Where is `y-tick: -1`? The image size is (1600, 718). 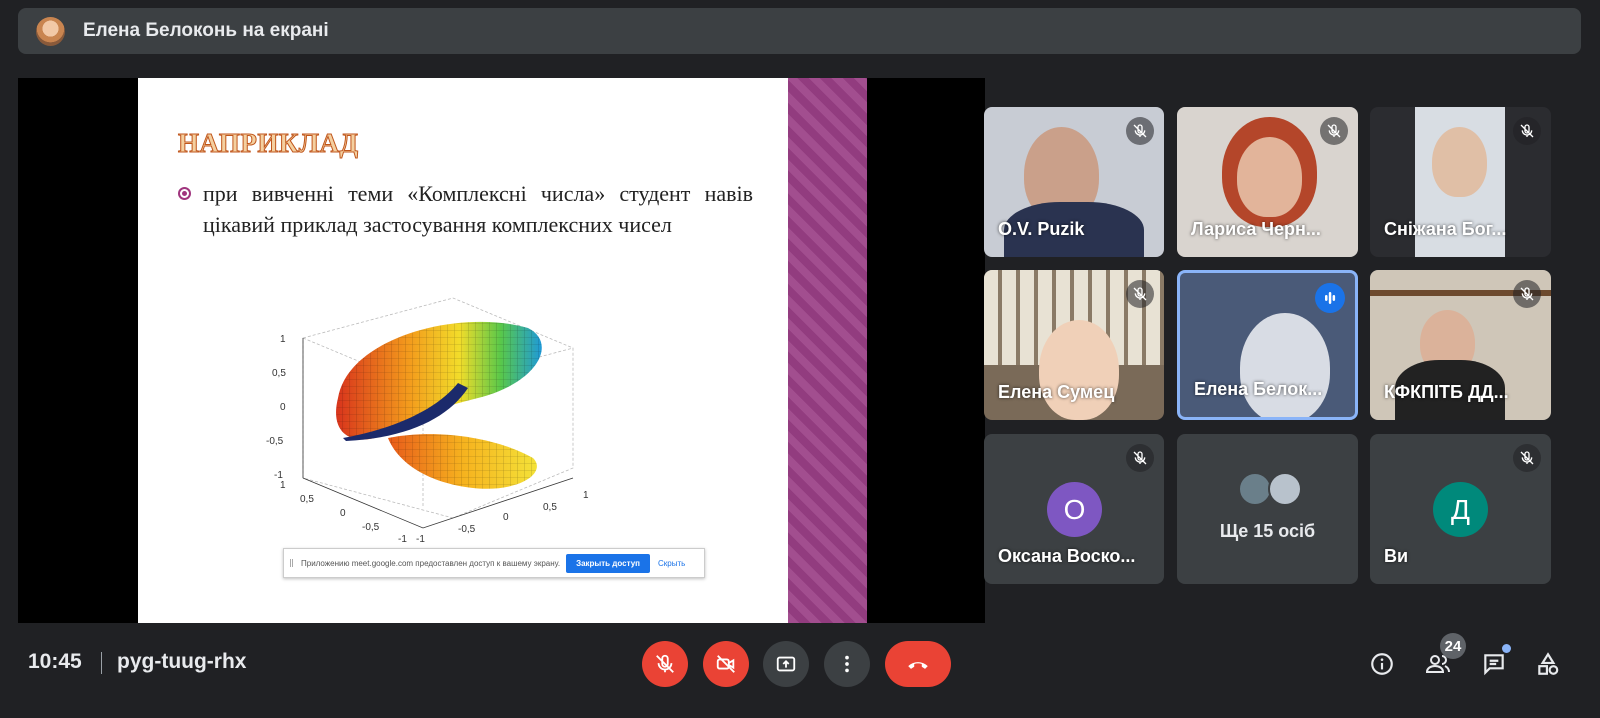 y-tick: -1 is located at coordinates (420, 539).